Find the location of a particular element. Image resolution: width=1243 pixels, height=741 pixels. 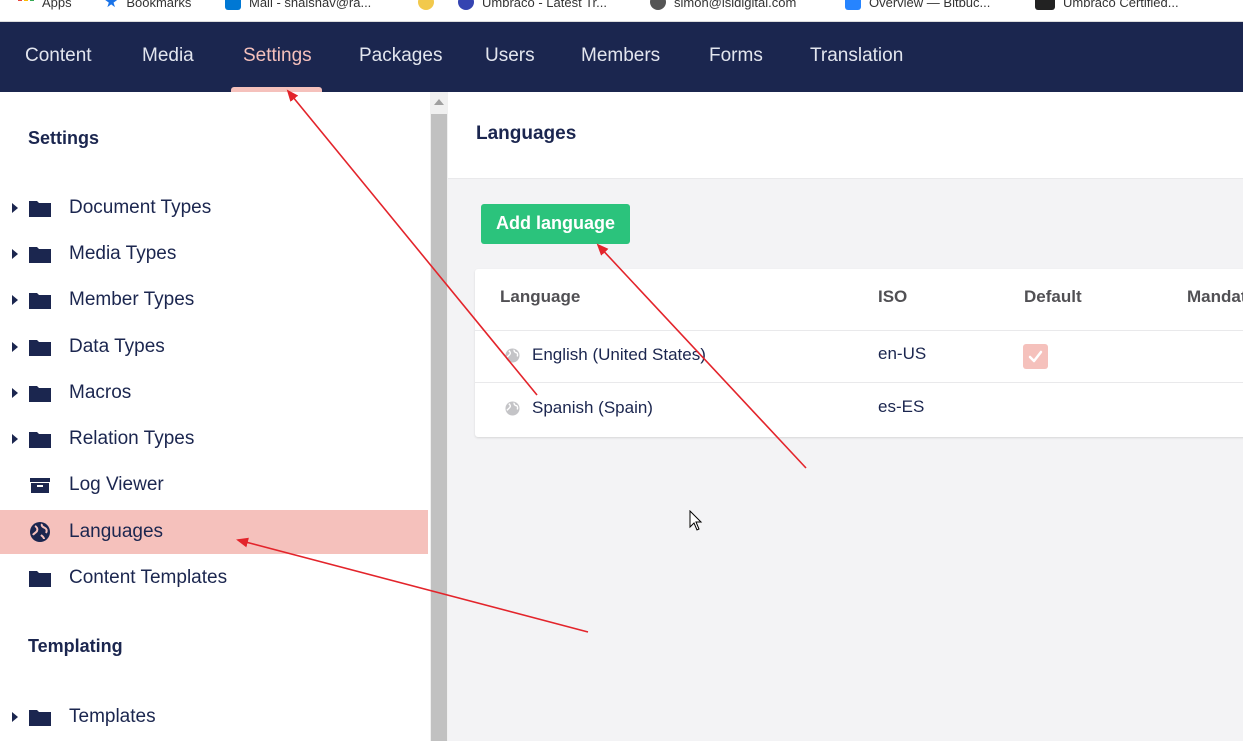

sidebar-scrollbar is located at coordinates (439, 416).